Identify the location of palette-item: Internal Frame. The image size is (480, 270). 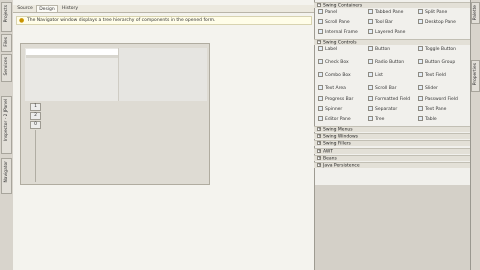
(338, 33).